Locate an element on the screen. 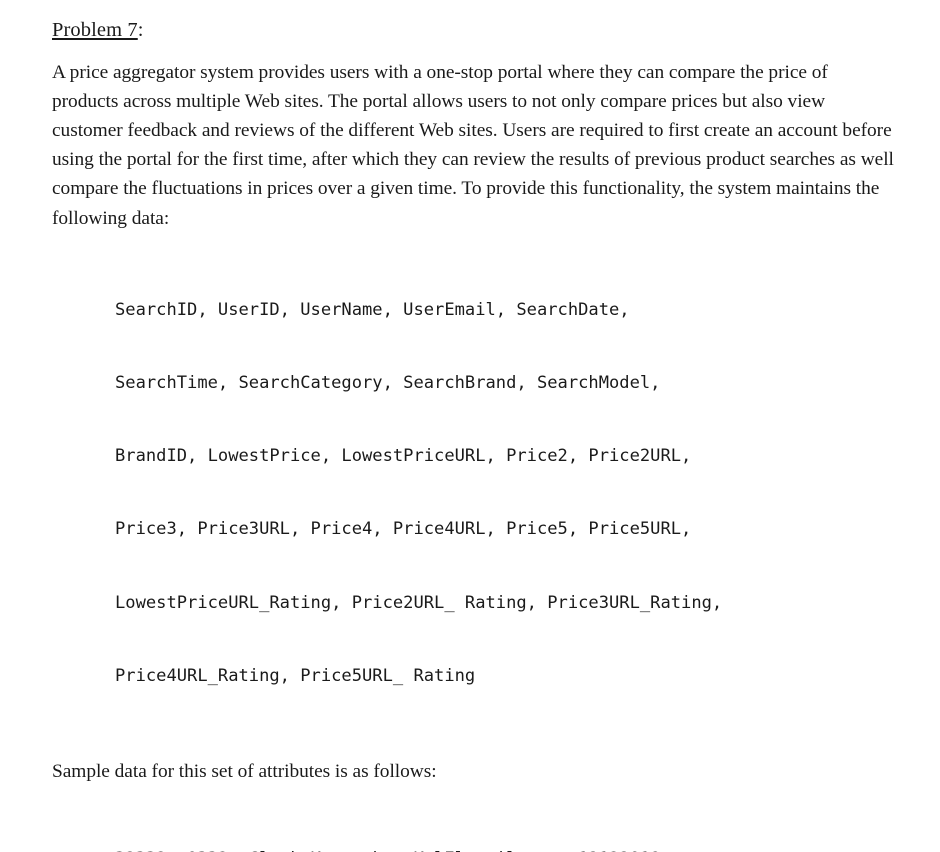  page-title: Problem 7: is located at coordinates (474, 31).